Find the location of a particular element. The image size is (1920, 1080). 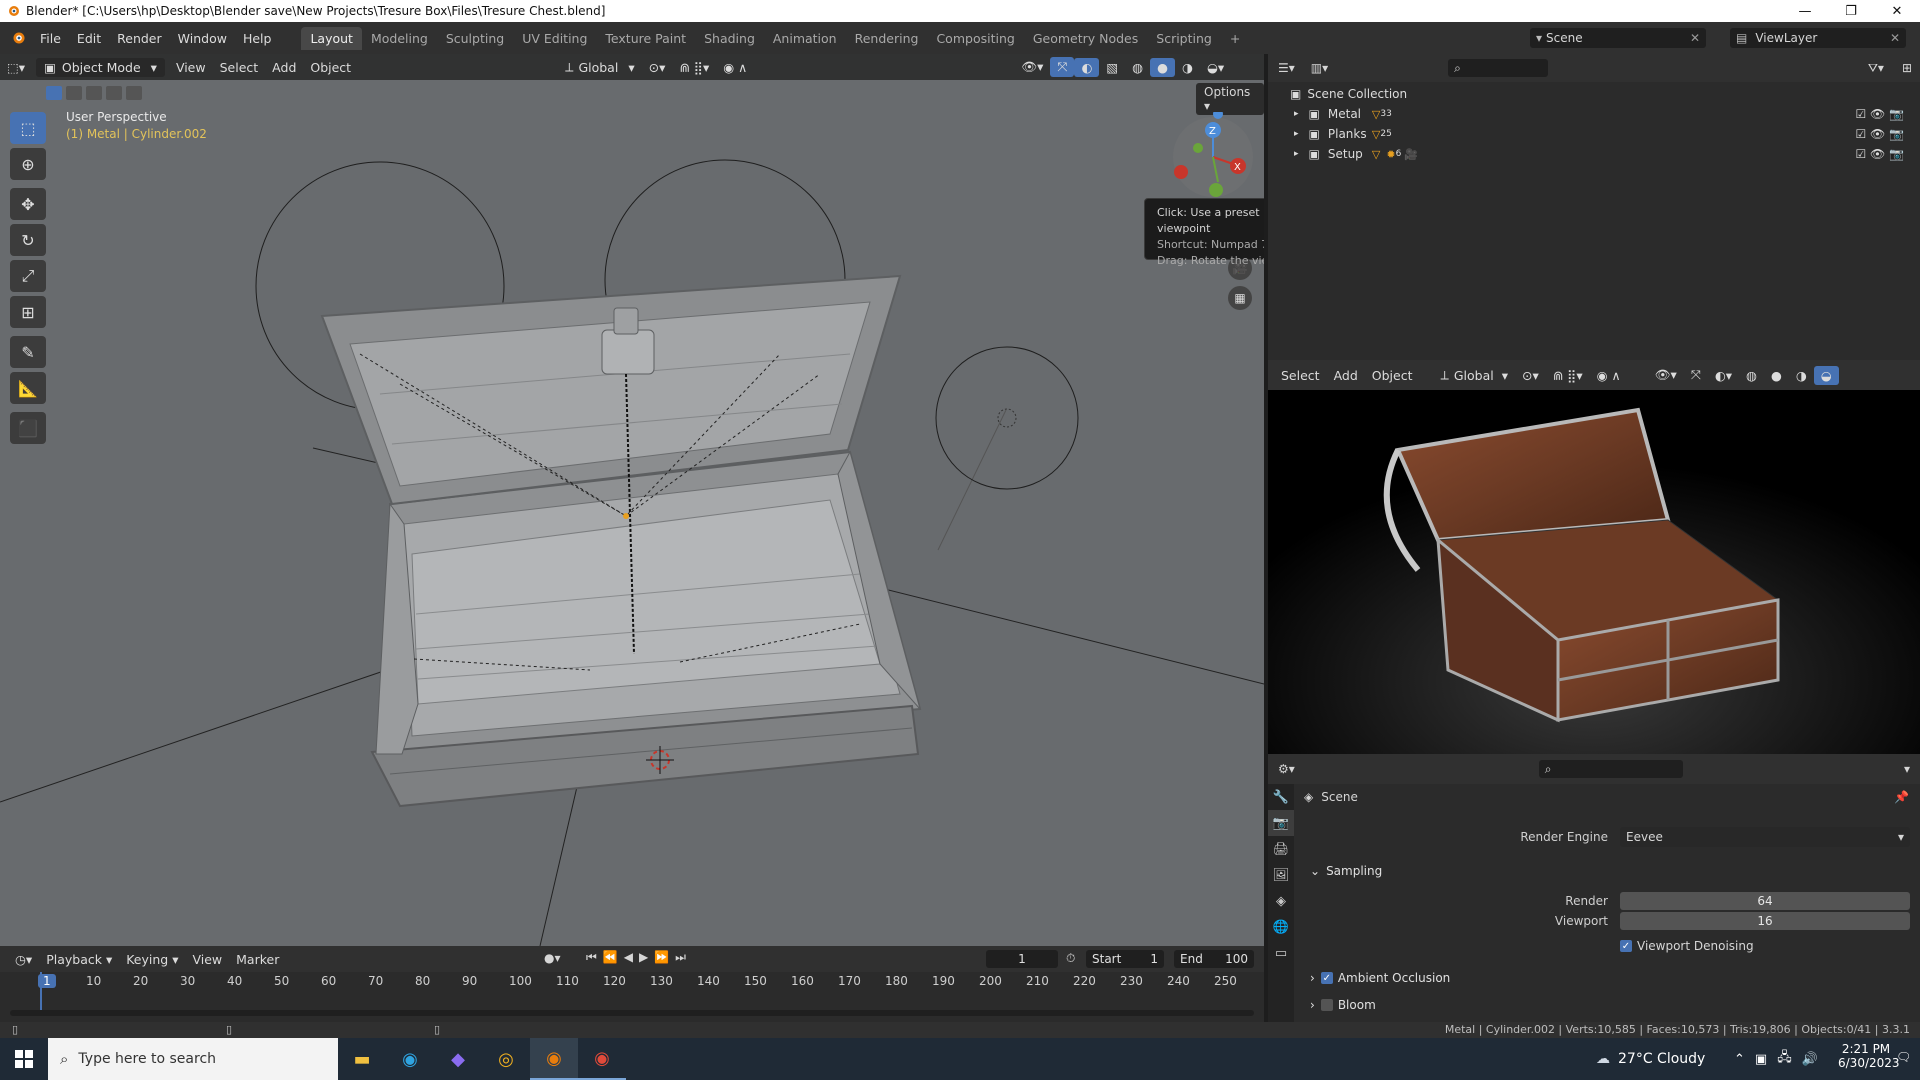

file-explorer-icon: ▬ is located at coordinates (362, 1059).